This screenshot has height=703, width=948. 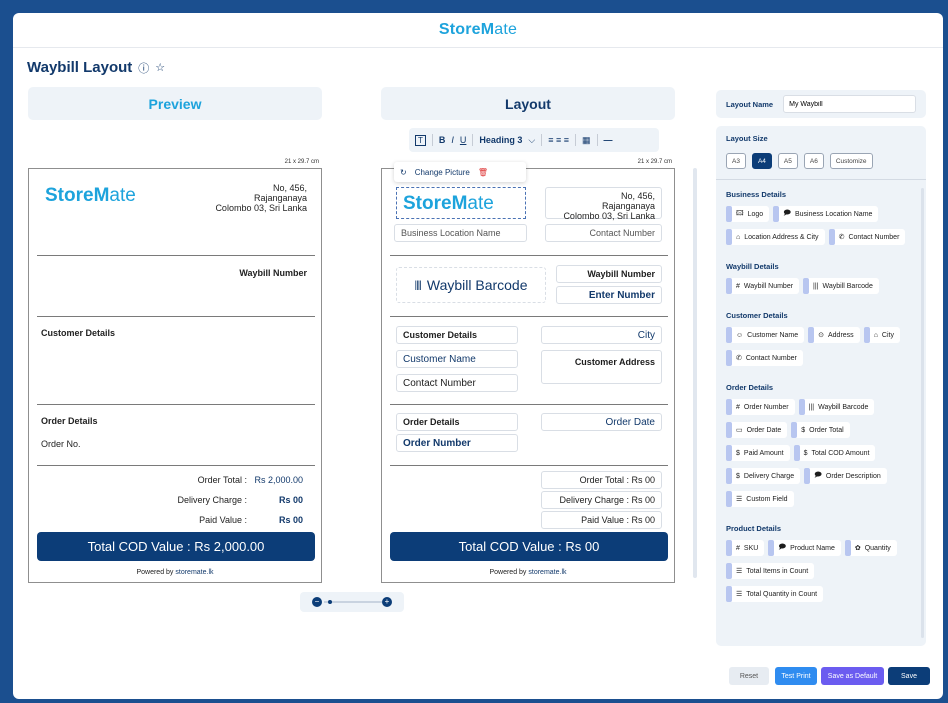 What do you see at coordinates (442, 140) in the screenshot?
I see `bold-button: B` at bounding box center [442, 140].